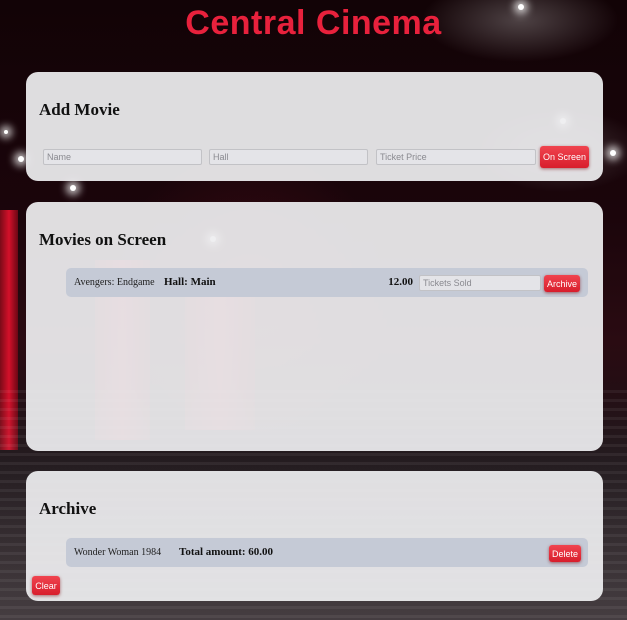 Image resolution: width=627 pixels, height=620 pixels. I want to click on archive-button: Archive, so click(562, 283).